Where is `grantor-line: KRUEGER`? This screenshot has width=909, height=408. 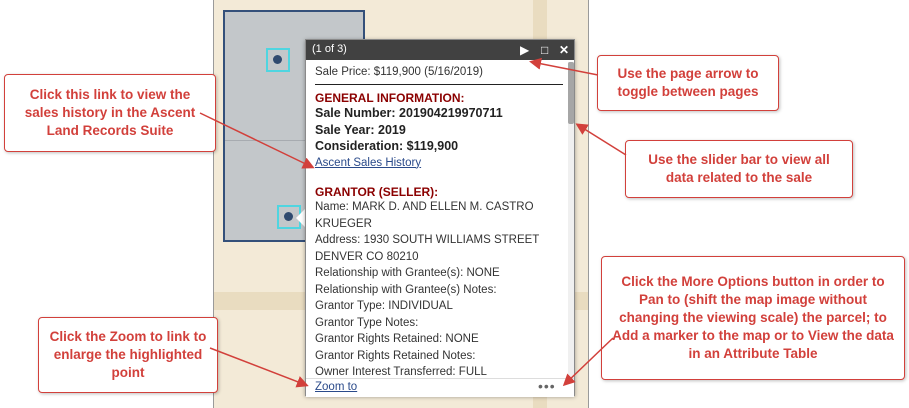
grantor-line: KRUEGER is located at coordinates (343, 223).